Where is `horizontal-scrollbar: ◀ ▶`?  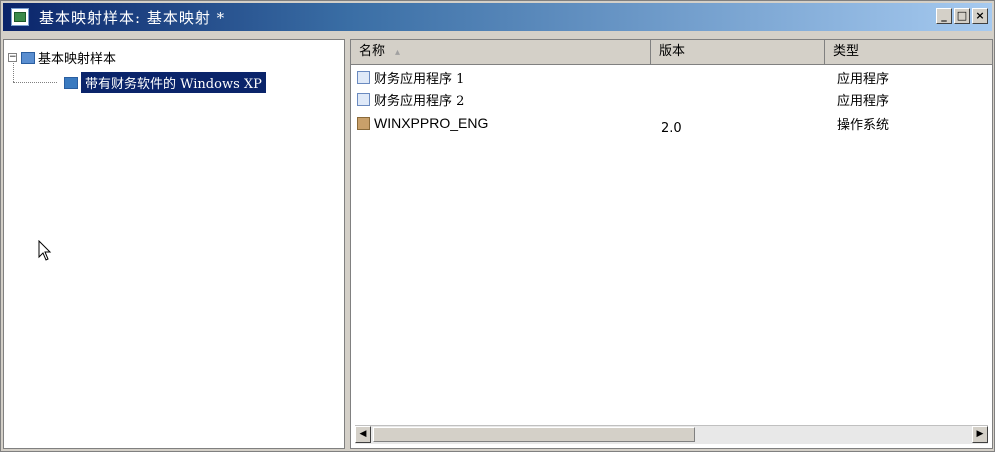 horizontal-scrollbar: ◀ ▶ is located at coordinates (671, 434).